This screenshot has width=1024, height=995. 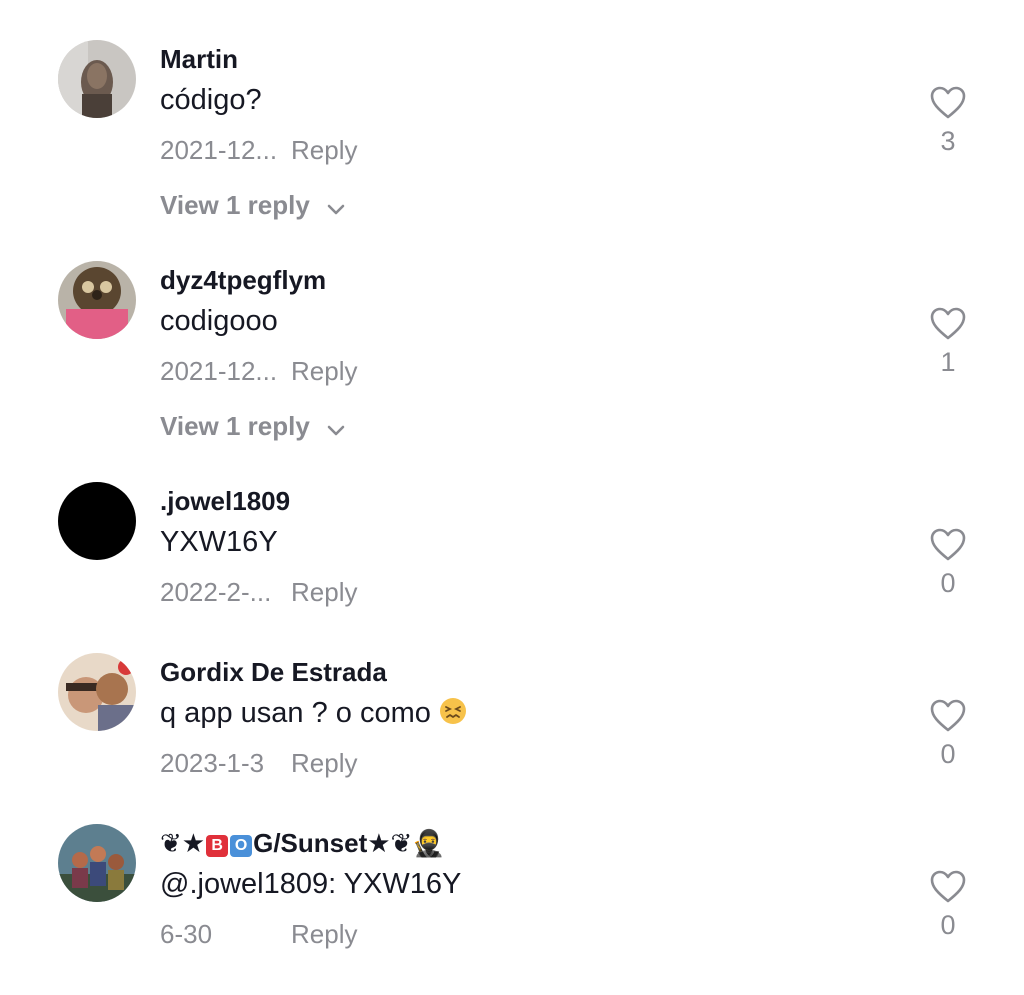 What do you see at coordinates (241, 846) in the screenshot?
I see `letter-o-badge: O` at bounding box center [241, 846].